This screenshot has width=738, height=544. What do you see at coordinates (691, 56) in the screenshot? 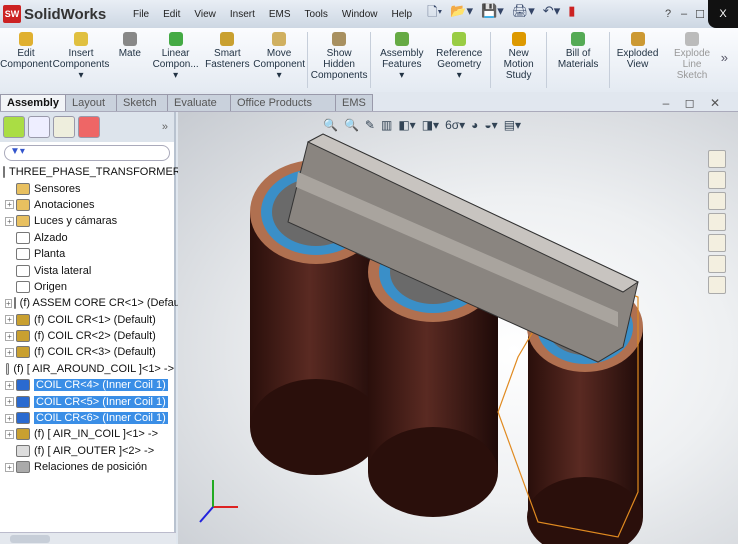
I see `ribbon-explode-line-sketch-button: Explode Line Sketch` at bounding box center [691, 56].